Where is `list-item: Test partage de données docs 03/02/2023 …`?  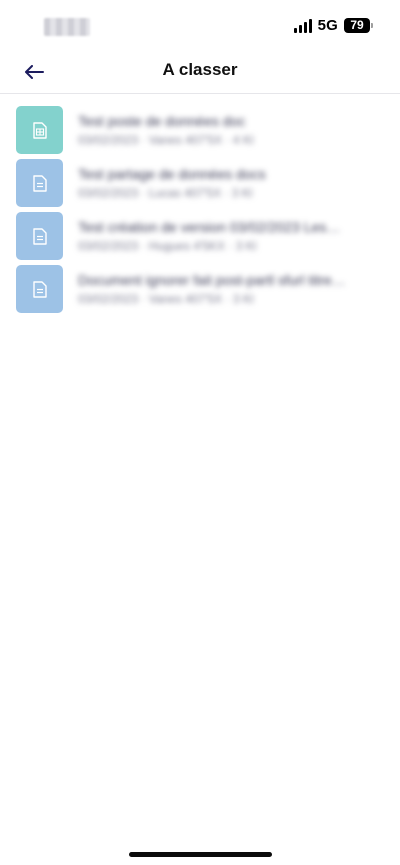
list-item: Test partage de données docs 03/02/2023 … is located at coordinates (200, 183).